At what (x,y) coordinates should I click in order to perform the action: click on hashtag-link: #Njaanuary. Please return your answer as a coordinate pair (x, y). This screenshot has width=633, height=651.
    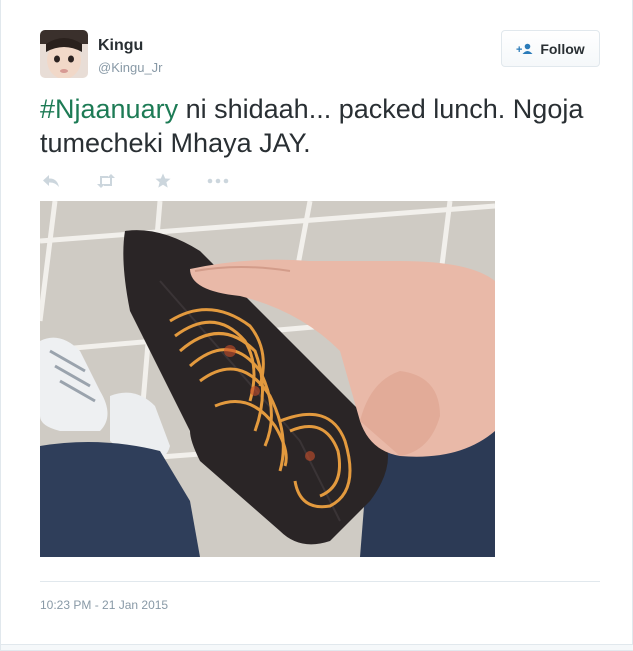
    Looking at the image, I should click on (109, 109).